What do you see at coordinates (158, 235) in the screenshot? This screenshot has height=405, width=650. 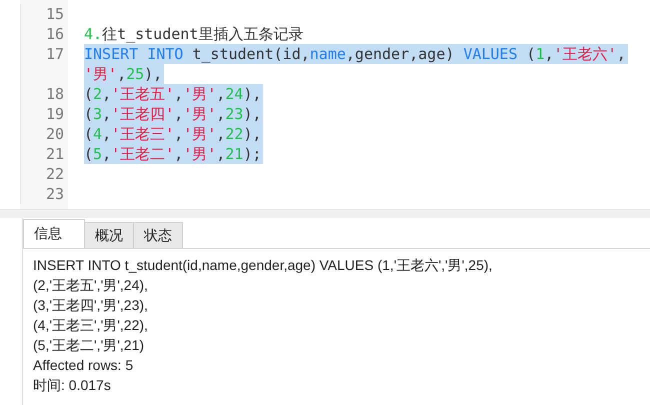 I see `panel-tab: 状态` at bounding box center [158, 235].